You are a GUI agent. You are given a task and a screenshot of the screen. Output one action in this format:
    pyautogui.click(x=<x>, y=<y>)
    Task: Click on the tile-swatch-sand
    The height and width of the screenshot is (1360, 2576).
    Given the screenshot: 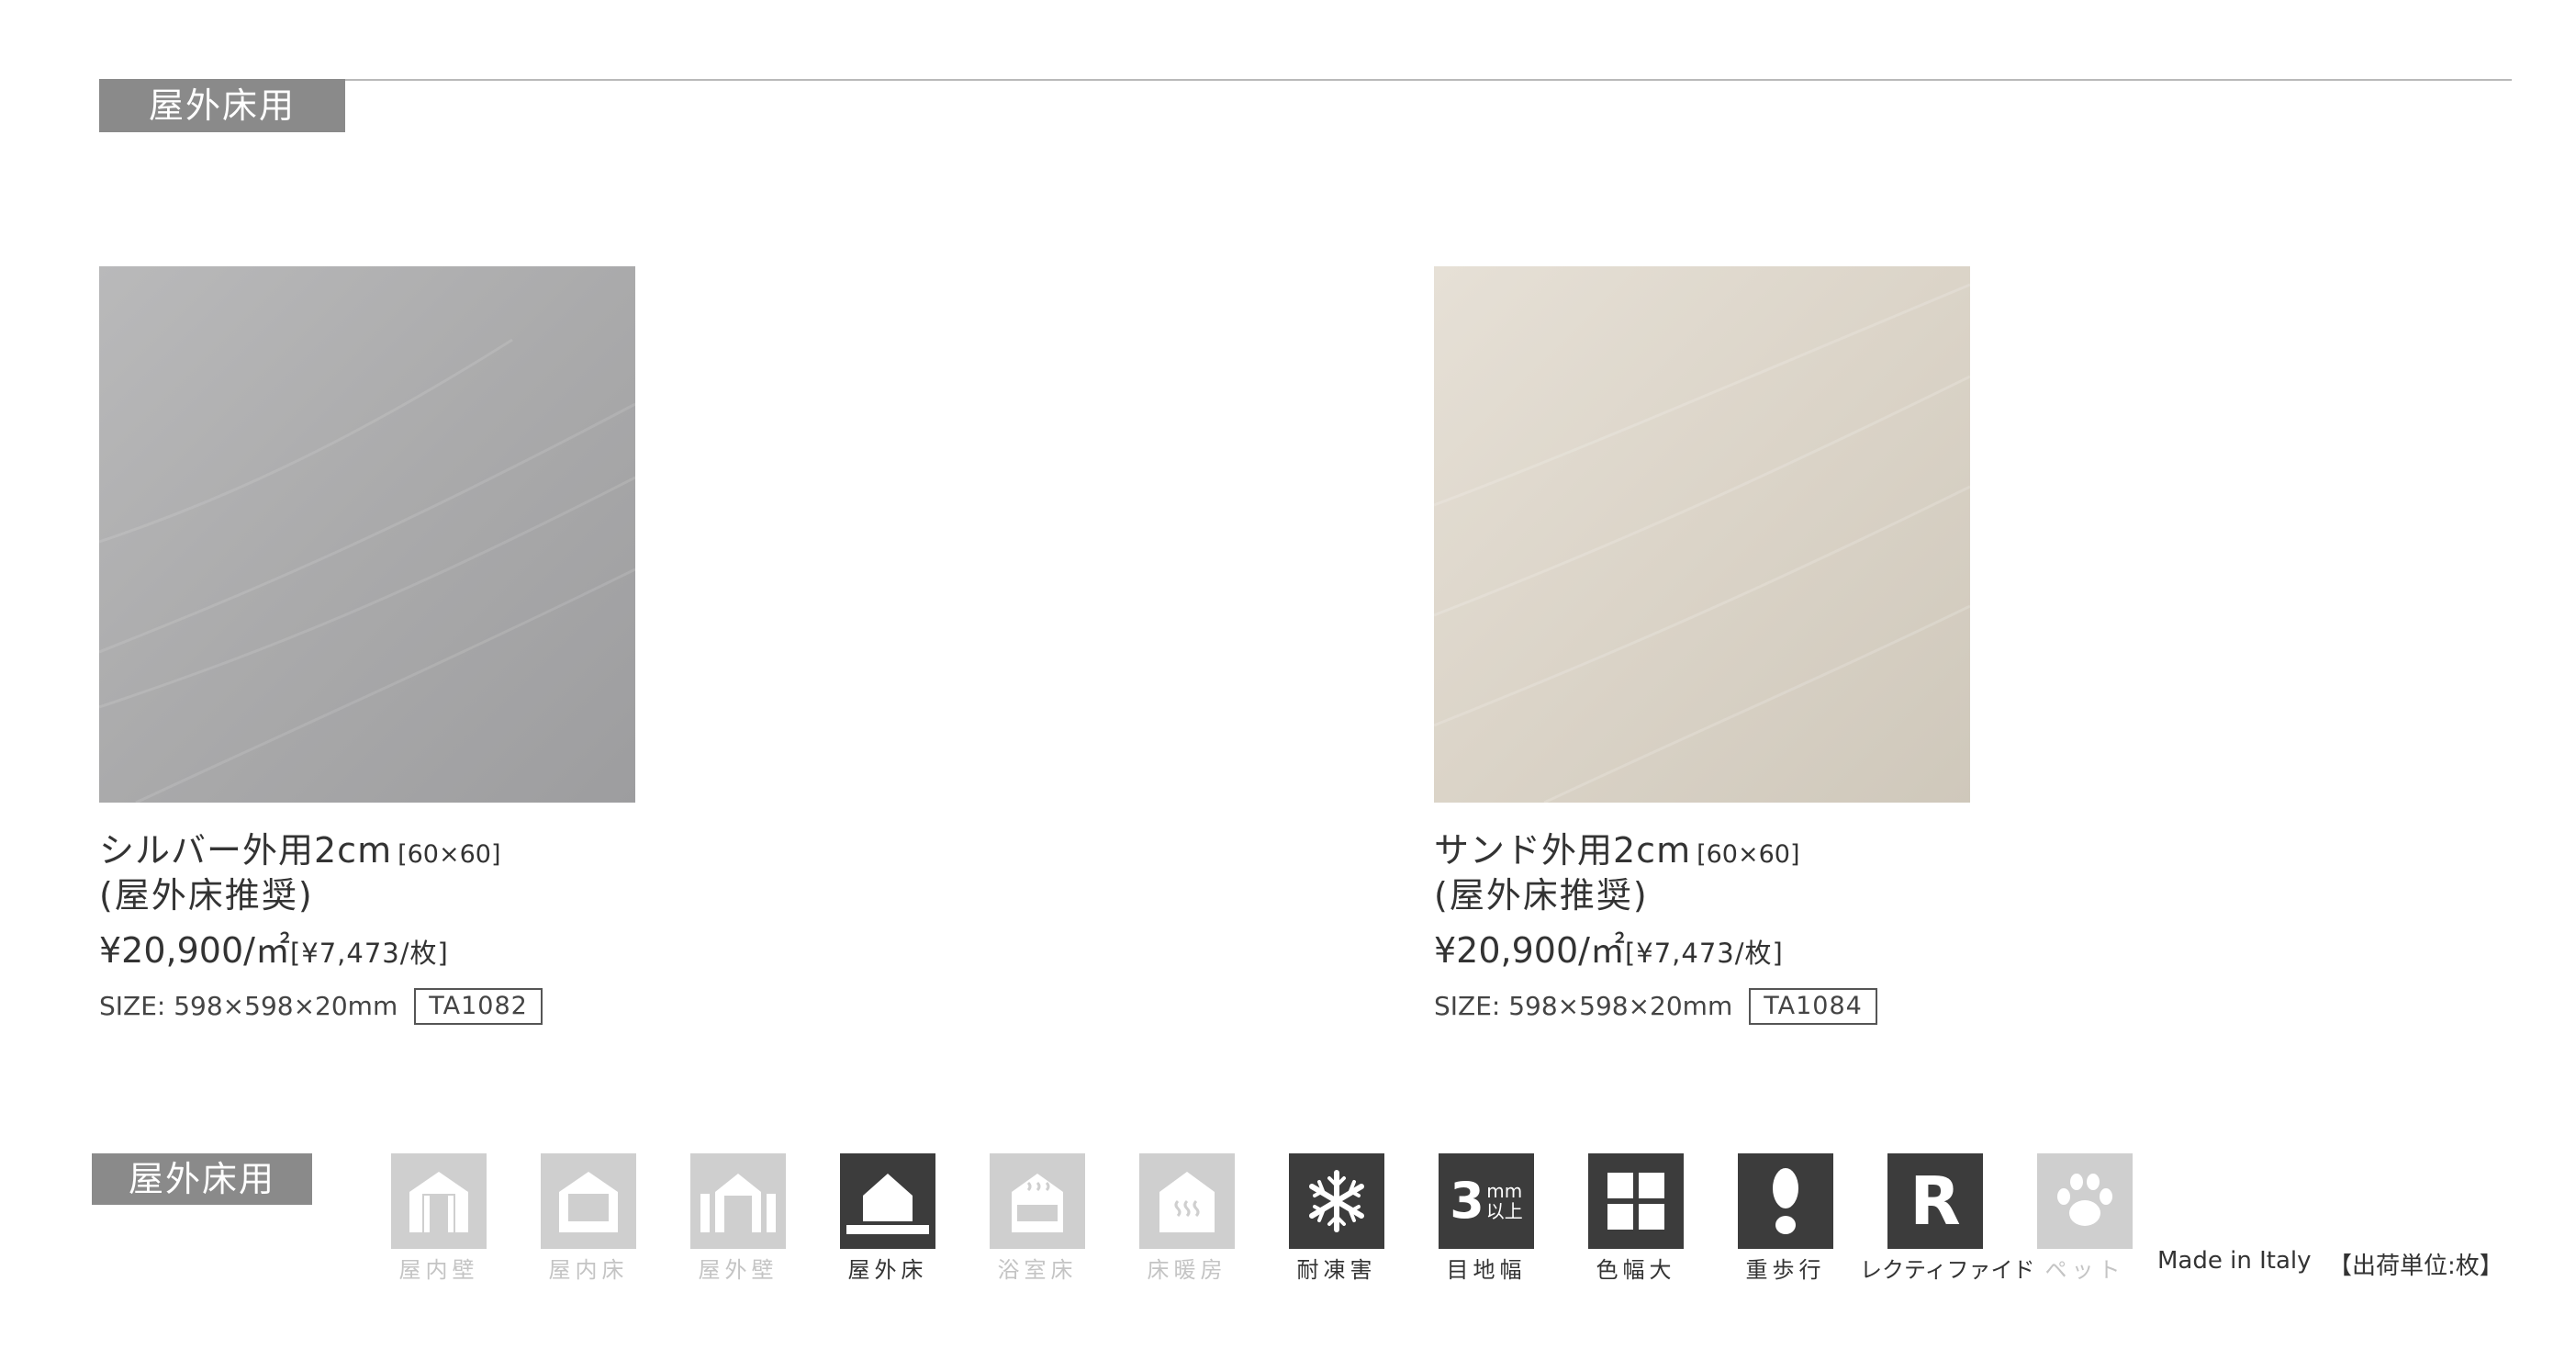 What is the action you would take?
    pyautogui.click(x=1702, y=534)
    